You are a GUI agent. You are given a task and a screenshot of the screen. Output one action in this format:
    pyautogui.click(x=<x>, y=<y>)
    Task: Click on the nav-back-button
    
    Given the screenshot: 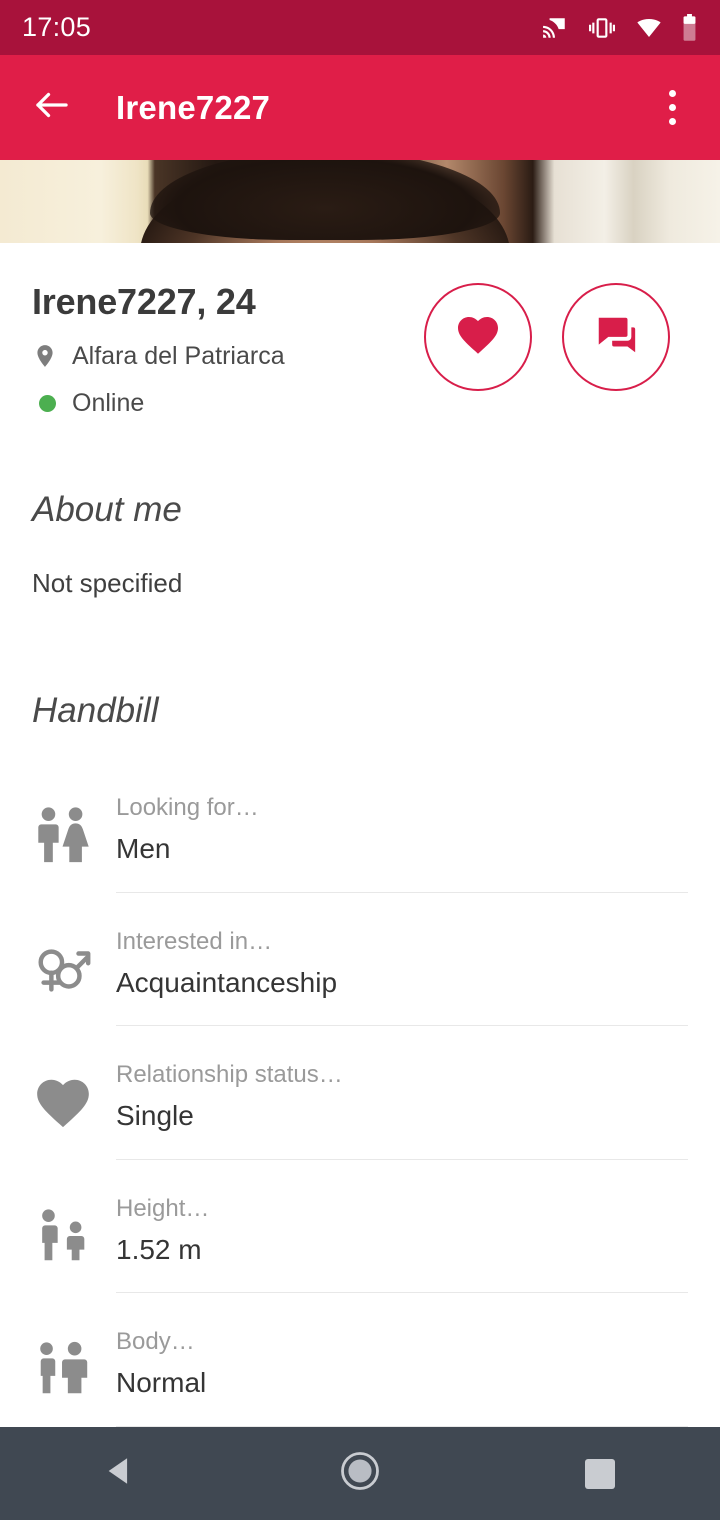 What is the action you would take?
    pyautogui.click(x=120, y=1473)
    